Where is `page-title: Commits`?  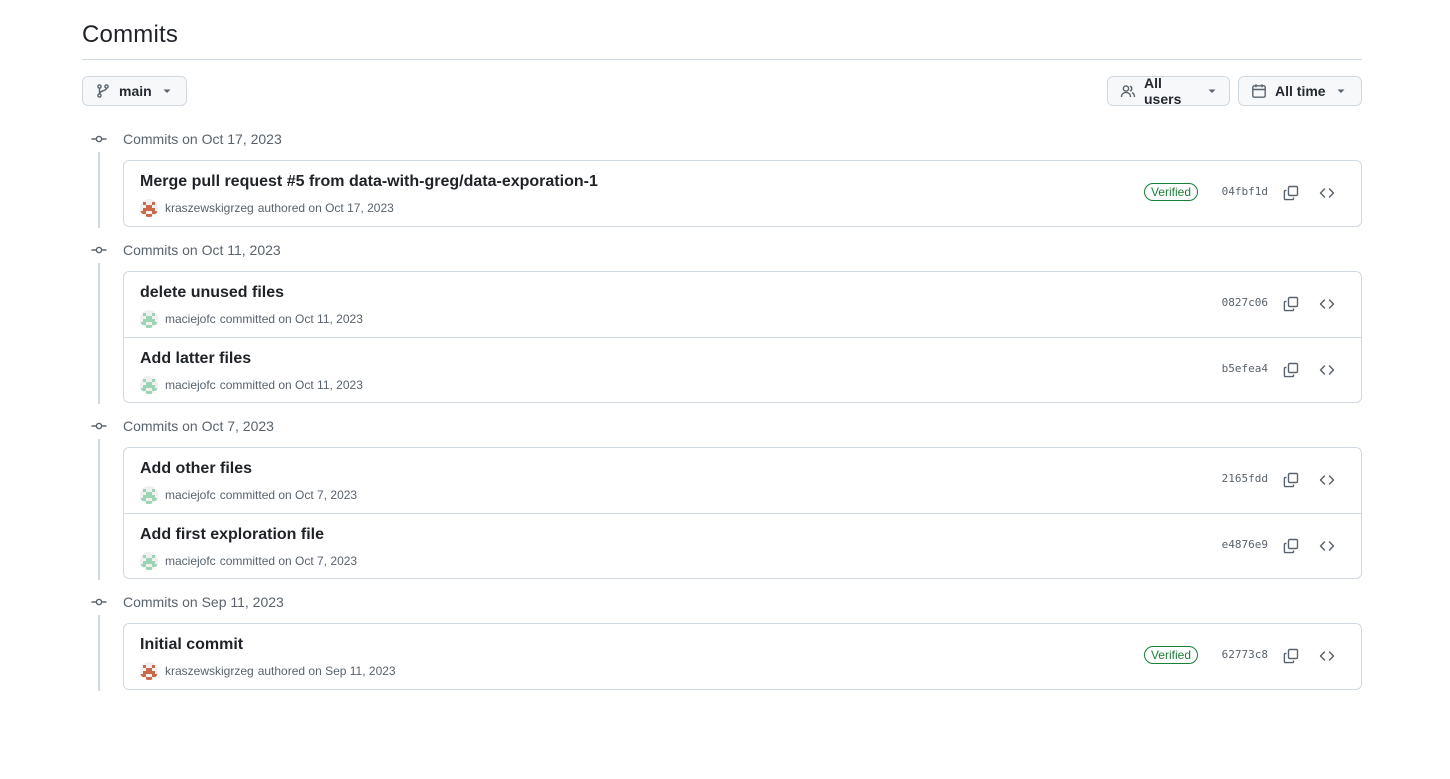 page-title: Commits is located at coordinates (130, 34).